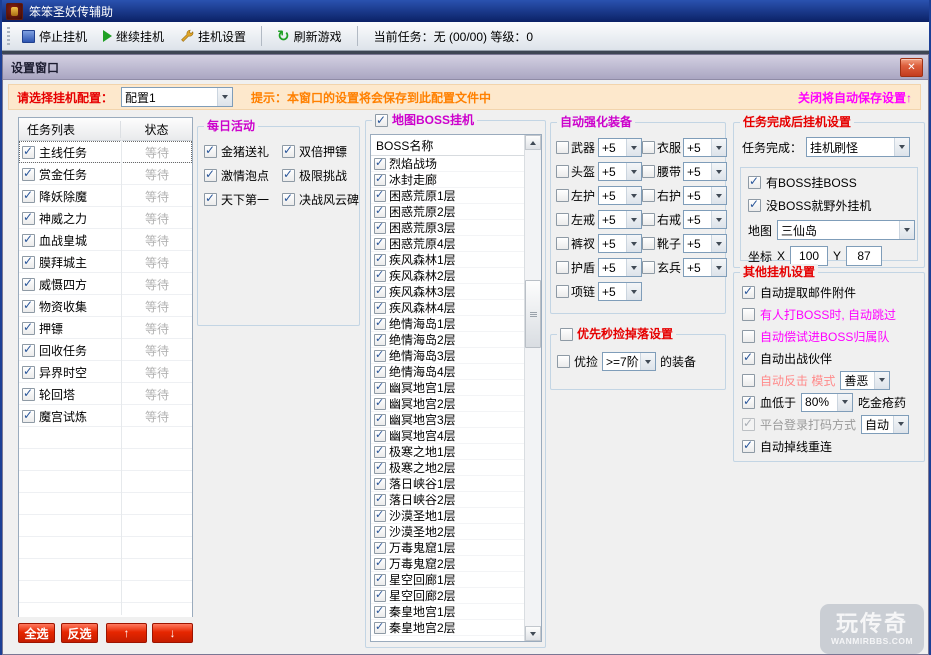 Image resolution: width=931 pixels, height=655 pixels. What do you see at coordinates (105, 284) in the screenshot?
I see `task-row: 威慑四方 等待` at bounding box center [105, 284].